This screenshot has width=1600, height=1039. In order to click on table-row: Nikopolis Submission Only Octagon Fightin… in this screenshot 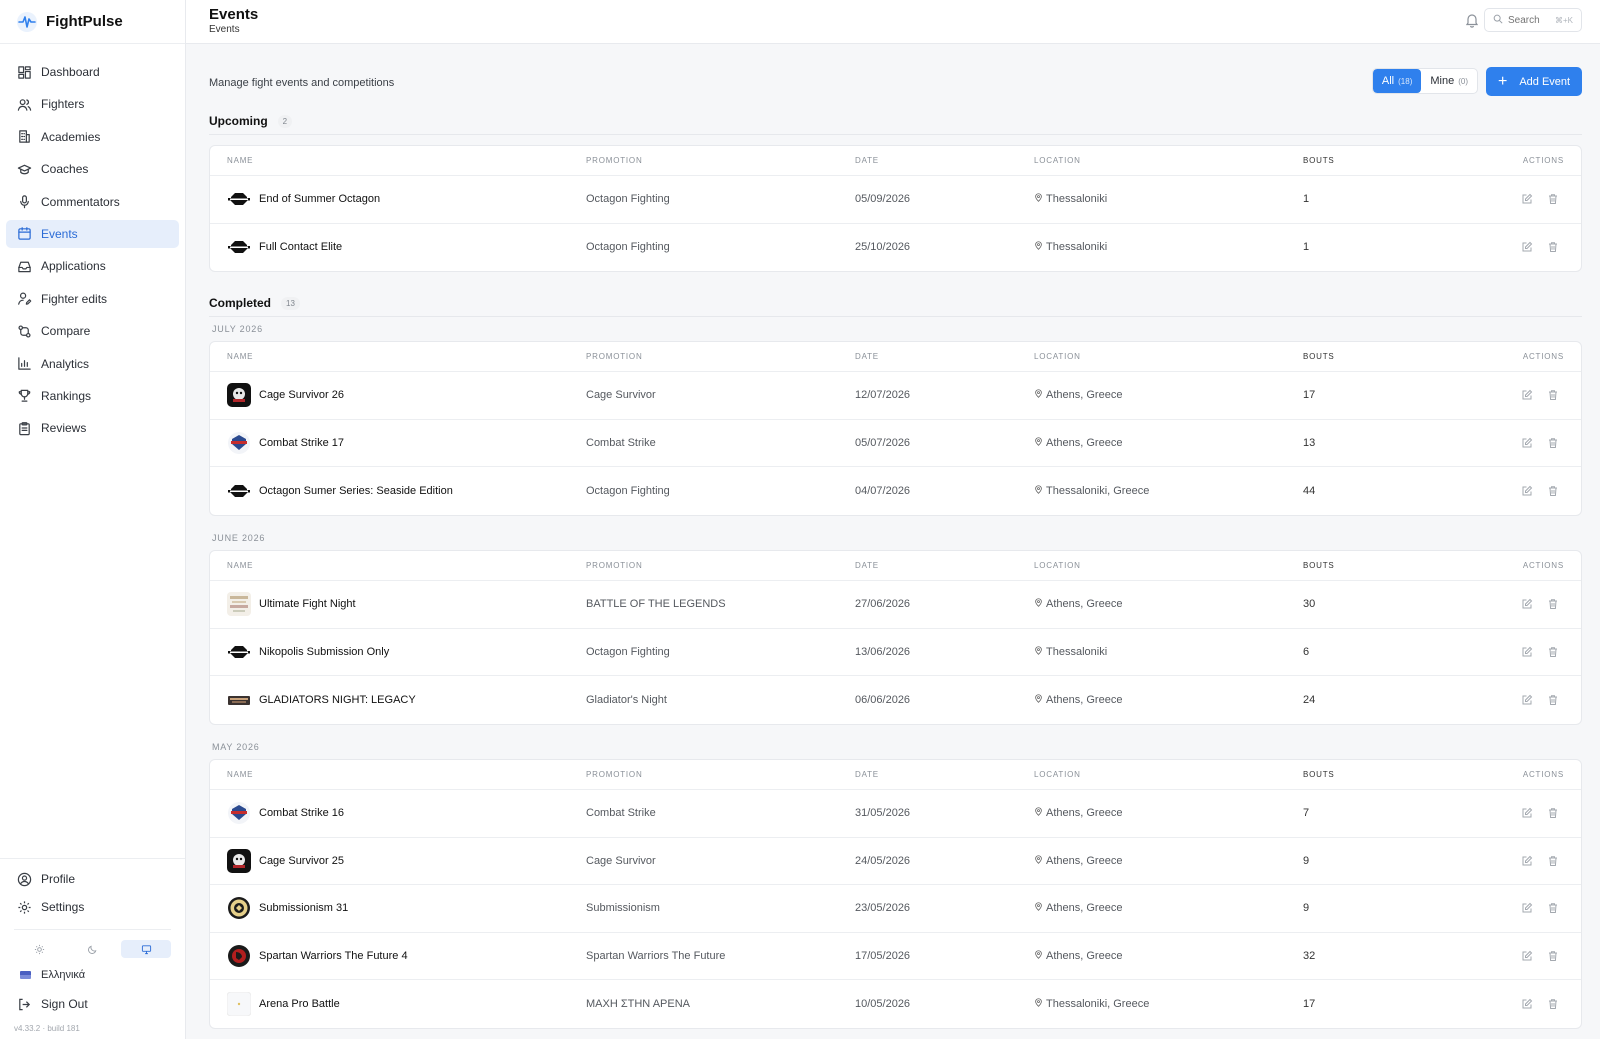, I will do `click(895, 653)`.